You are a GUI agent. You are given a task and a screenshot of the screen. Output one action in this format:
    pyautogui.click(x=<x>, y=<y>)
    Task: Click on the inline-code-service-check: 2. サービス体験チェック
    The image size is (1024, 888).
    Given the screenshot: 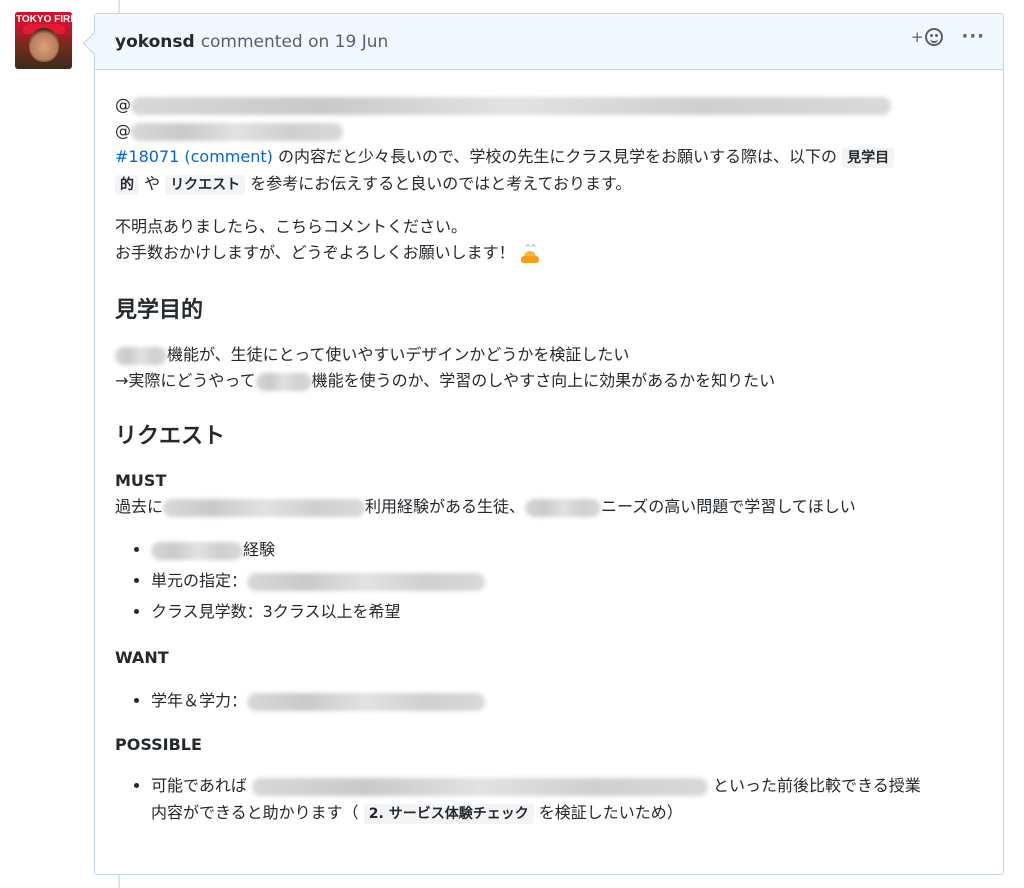 What is the action you would take?
    pyautogui.click(x=448, y=814)
    